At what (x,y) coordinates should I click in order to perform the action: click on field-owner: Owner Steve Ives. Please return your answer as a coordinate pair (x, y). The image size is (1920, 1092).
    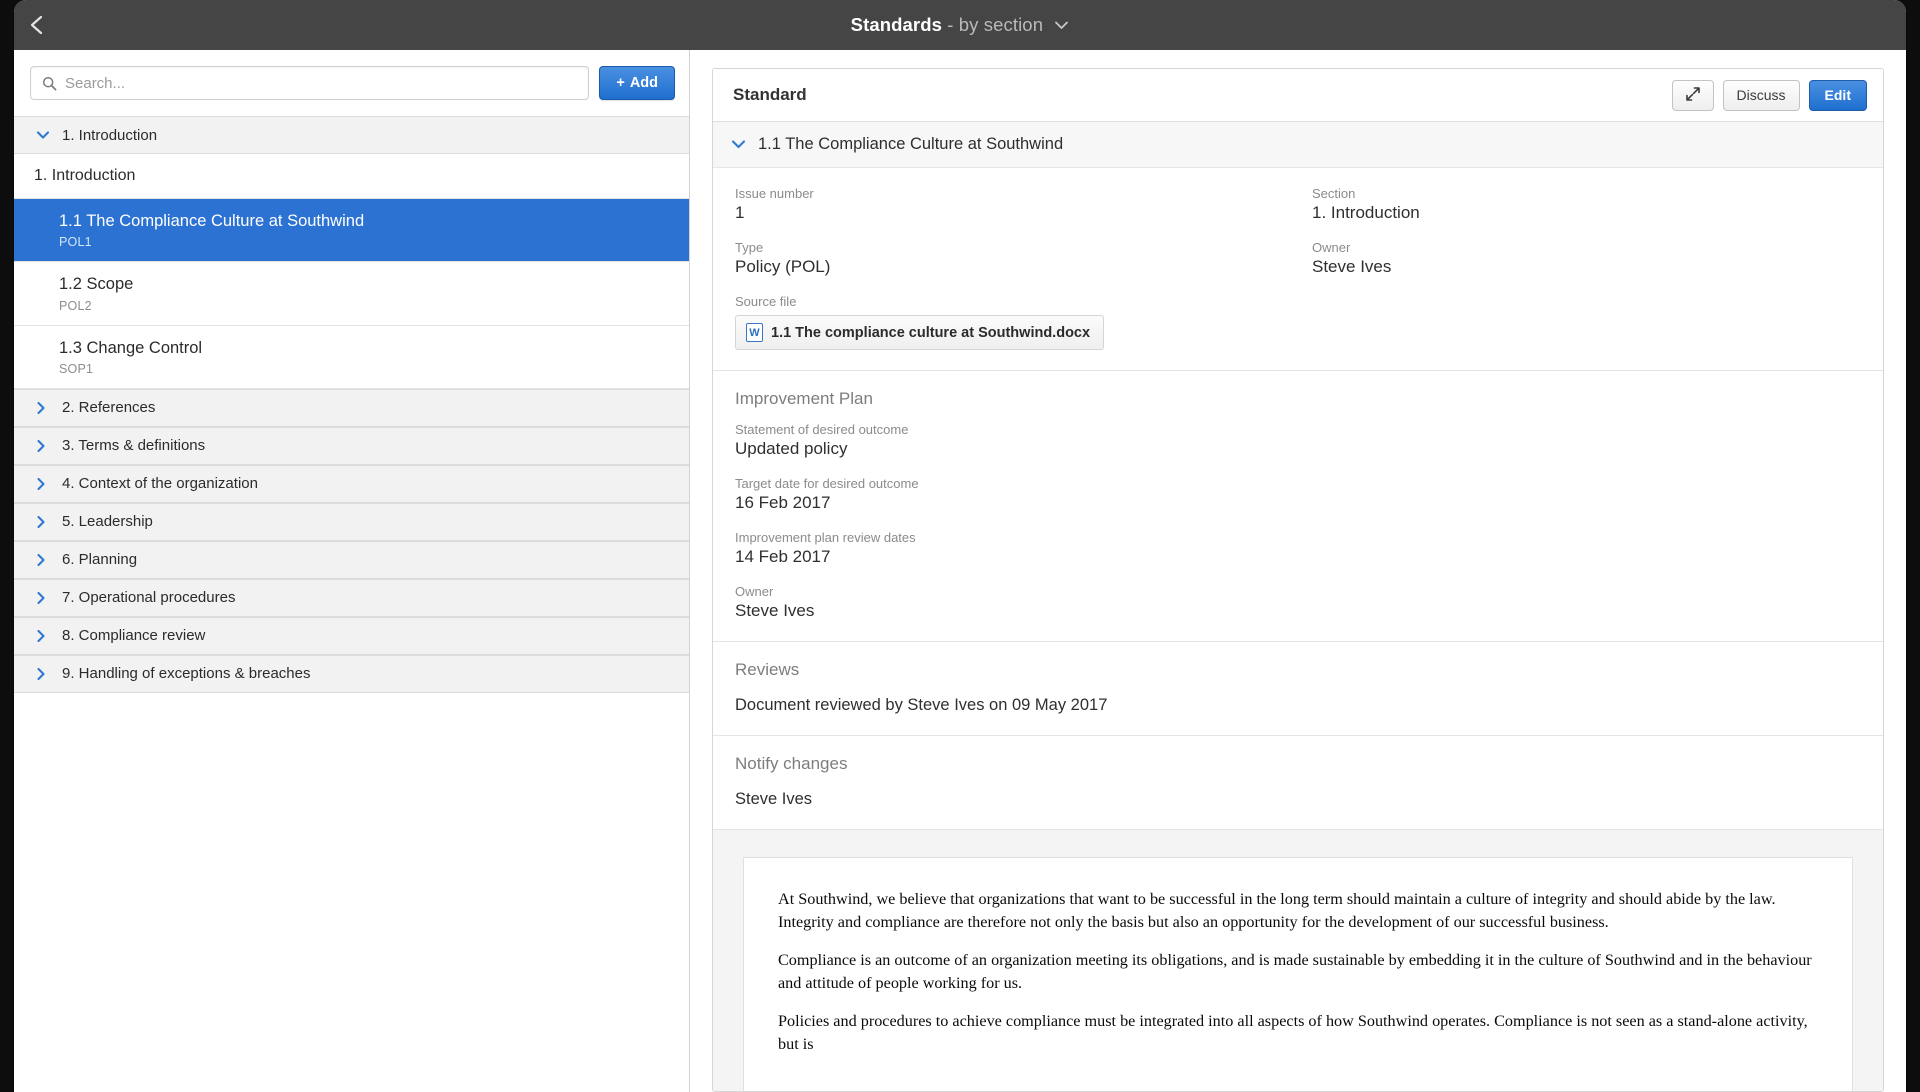
    Looking at the image, I should click on (1586, 258).